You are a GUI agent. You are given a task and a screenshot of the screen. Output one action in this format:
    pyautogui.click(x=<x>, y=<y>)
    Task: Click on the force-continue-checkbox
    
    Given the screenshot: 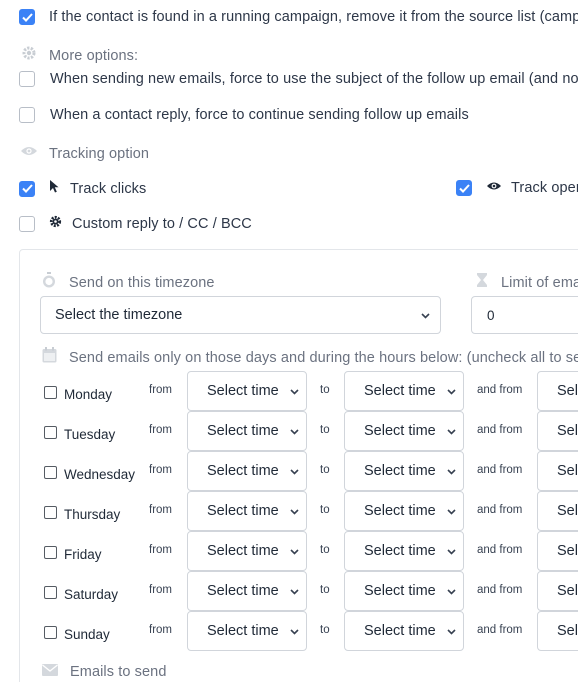 What is the action you would take?
    pyautogui.click(x=27, y=115)
    